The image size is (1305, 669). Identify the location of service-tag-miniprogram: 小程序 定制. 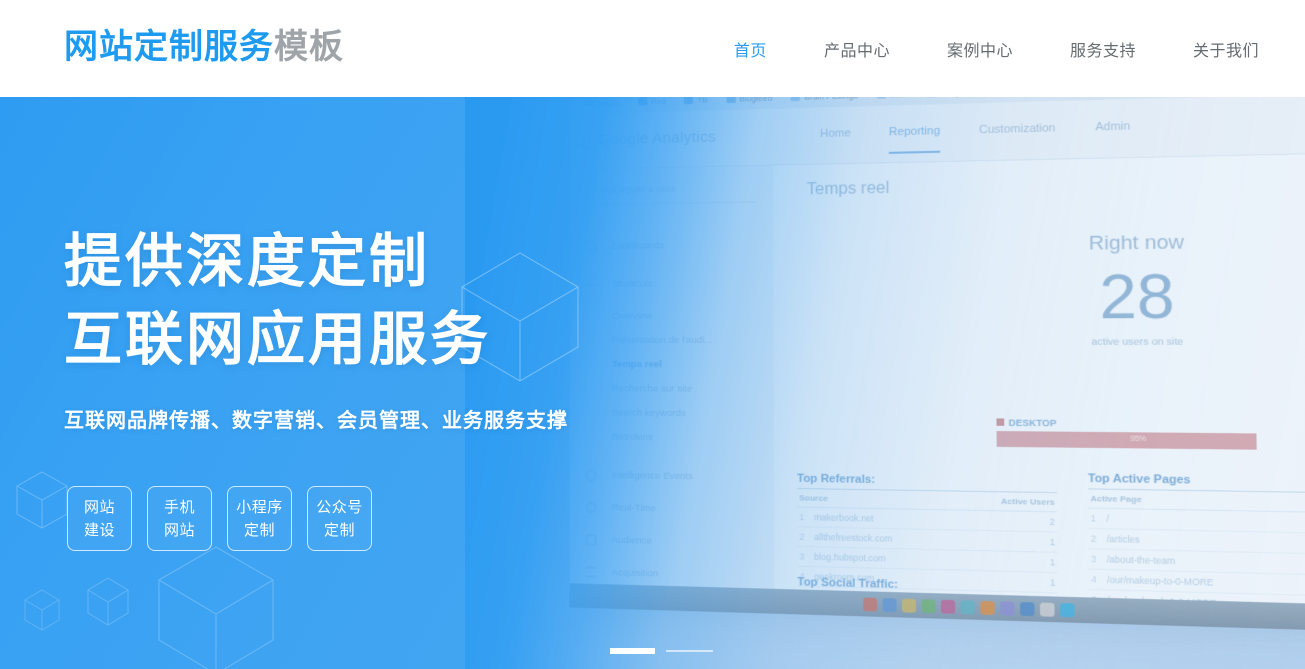
(259, 518).